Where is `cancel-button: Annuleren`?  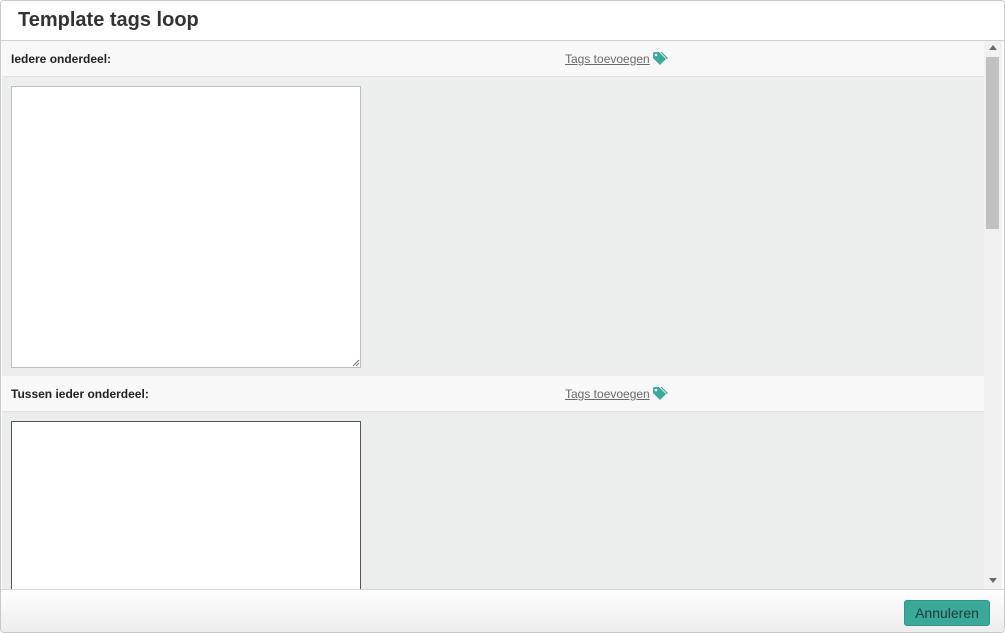 cancel-button: Annuleren is located at coordinates (947, 613).